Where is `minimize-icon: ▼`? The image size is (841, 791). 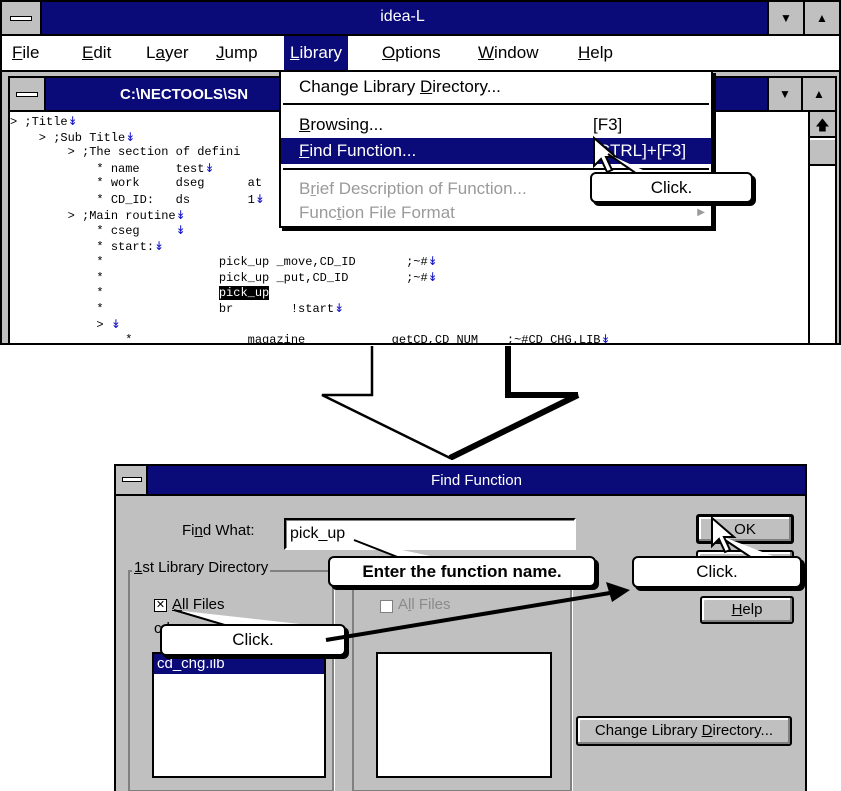 minimize-icon: ▼ is located at coordinates (785, 18).